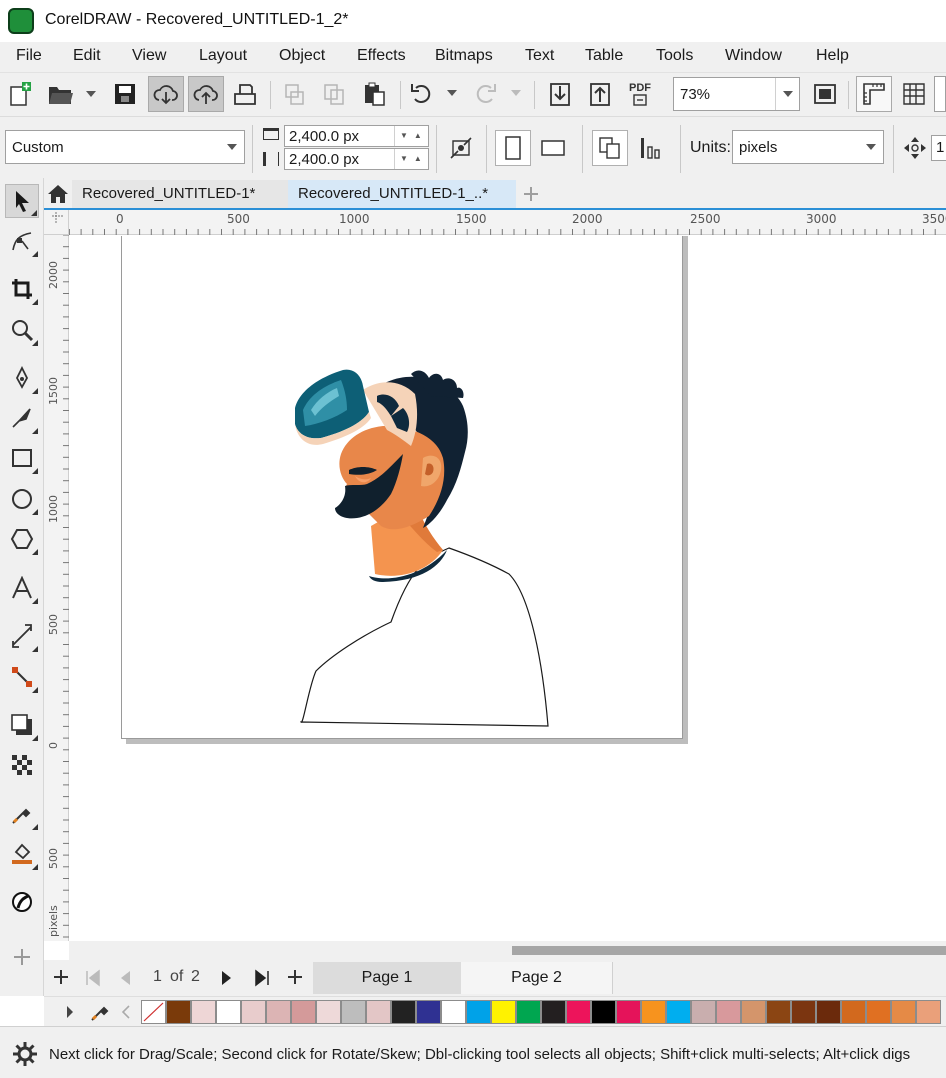 The image size is (946, 1078). Describe the element at coordinates (374, 94) in the screenshot. I see `paste-icon` at that location.